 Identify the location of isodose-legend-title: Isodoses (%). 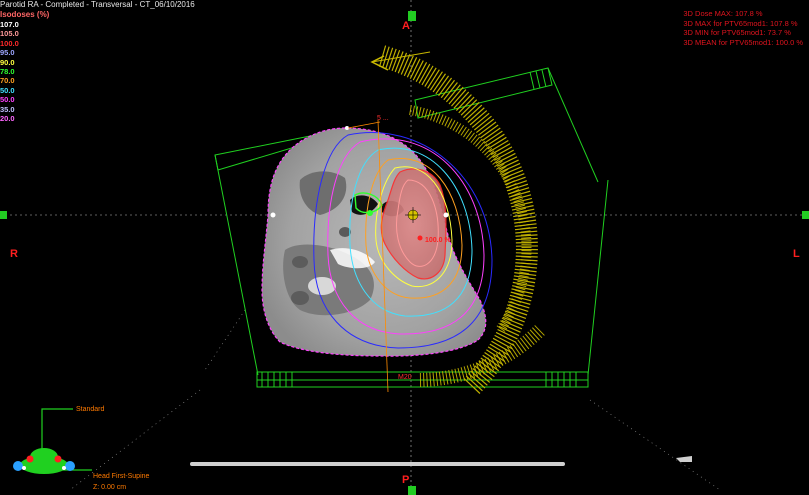
(25, 14).